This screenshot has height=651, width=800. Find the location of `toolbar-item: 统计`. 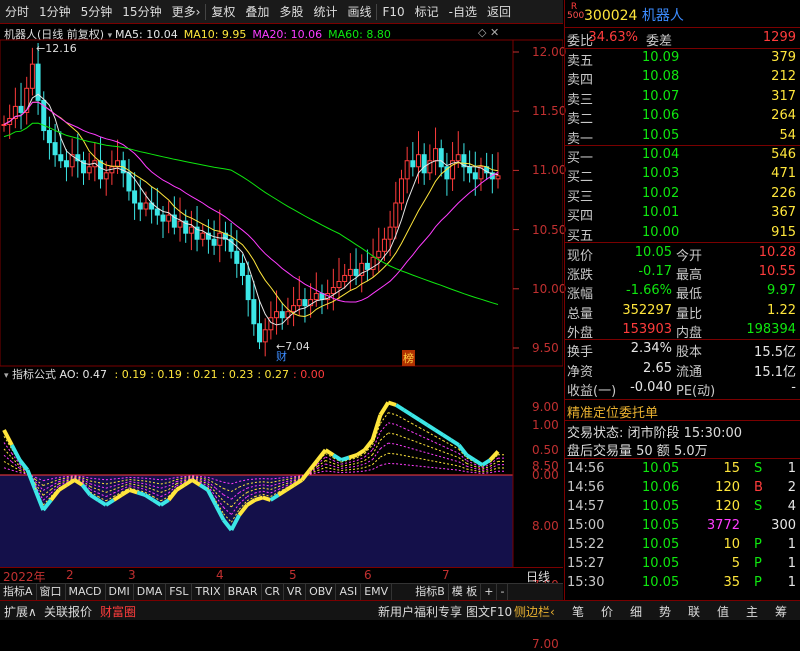

toolbar-item: 统计 is located at coordinates (325, 12).